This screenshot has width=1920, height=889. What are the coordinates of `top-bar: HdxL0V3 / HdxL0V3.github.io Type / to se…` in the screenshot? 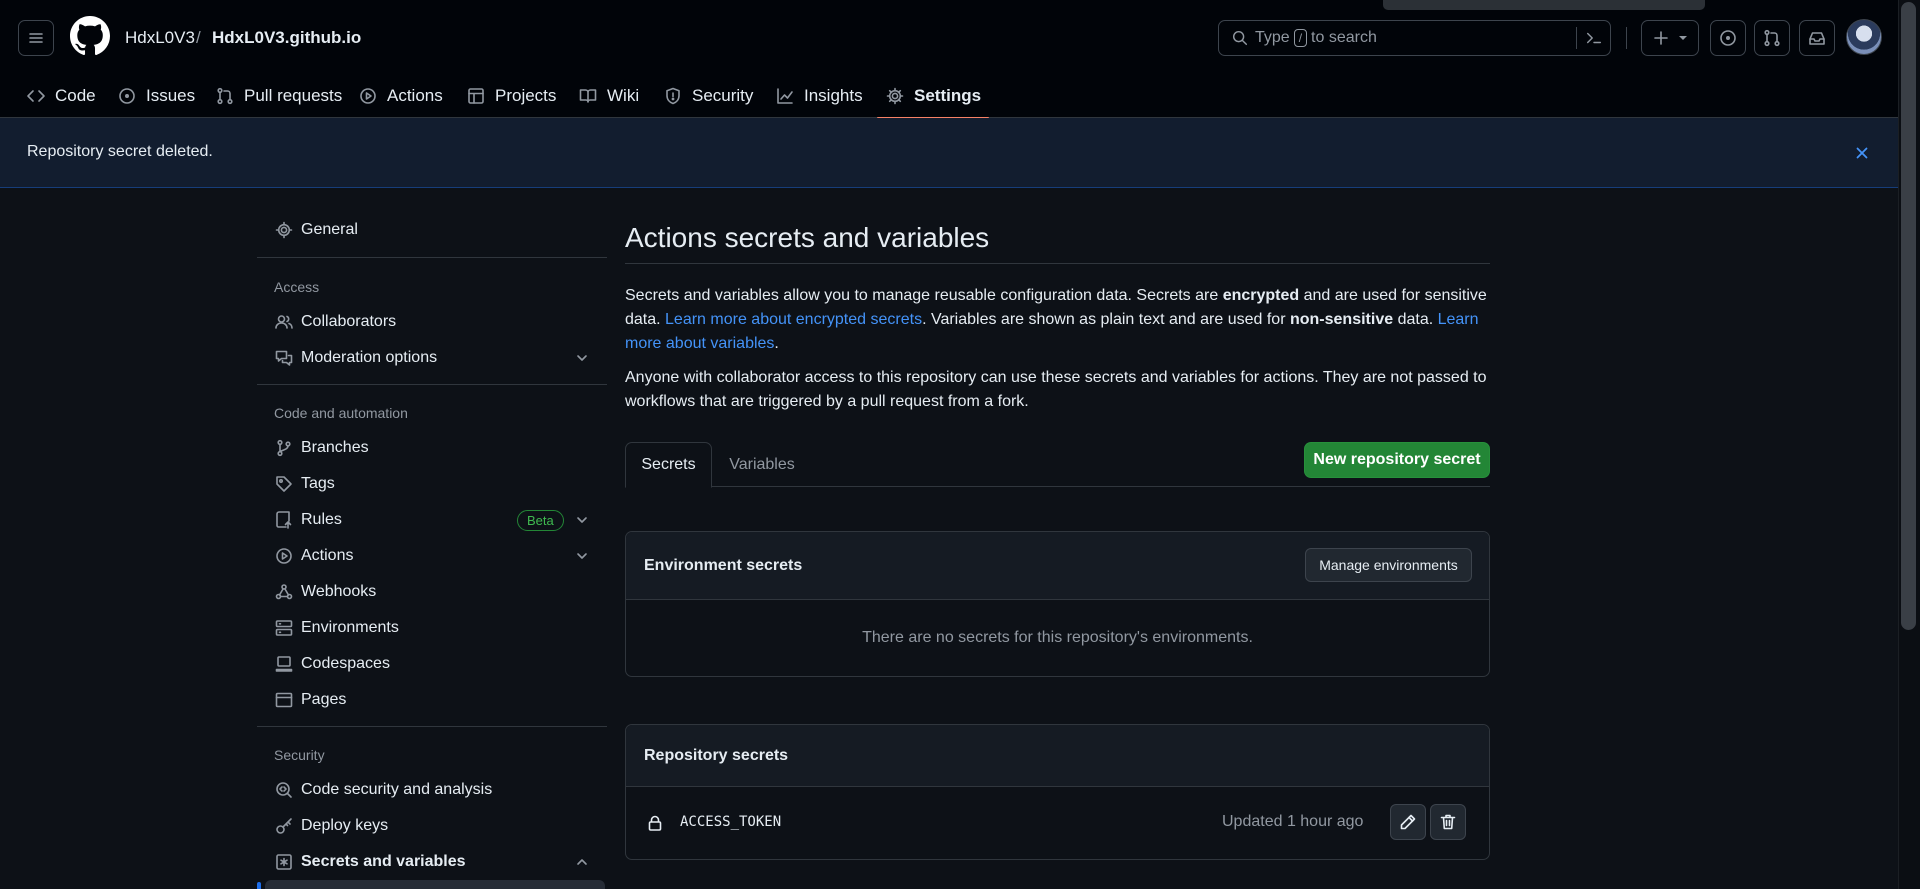 It's located at (949, 37).